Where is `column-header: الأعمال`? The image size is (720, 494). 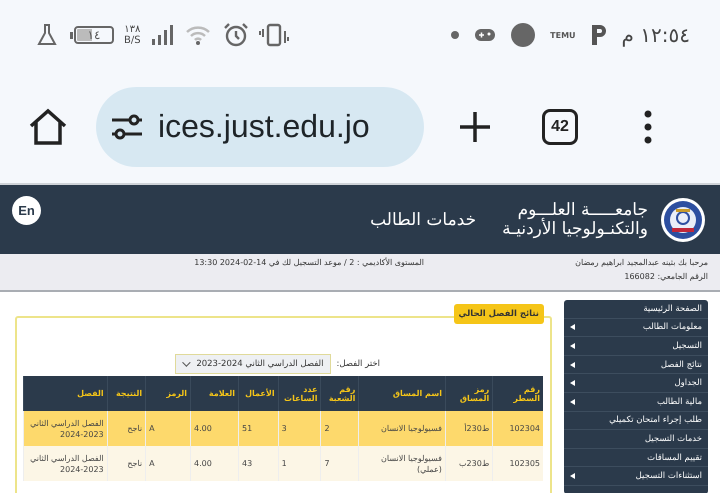
column-header: الأعمال is located at coordinates (258, 393).